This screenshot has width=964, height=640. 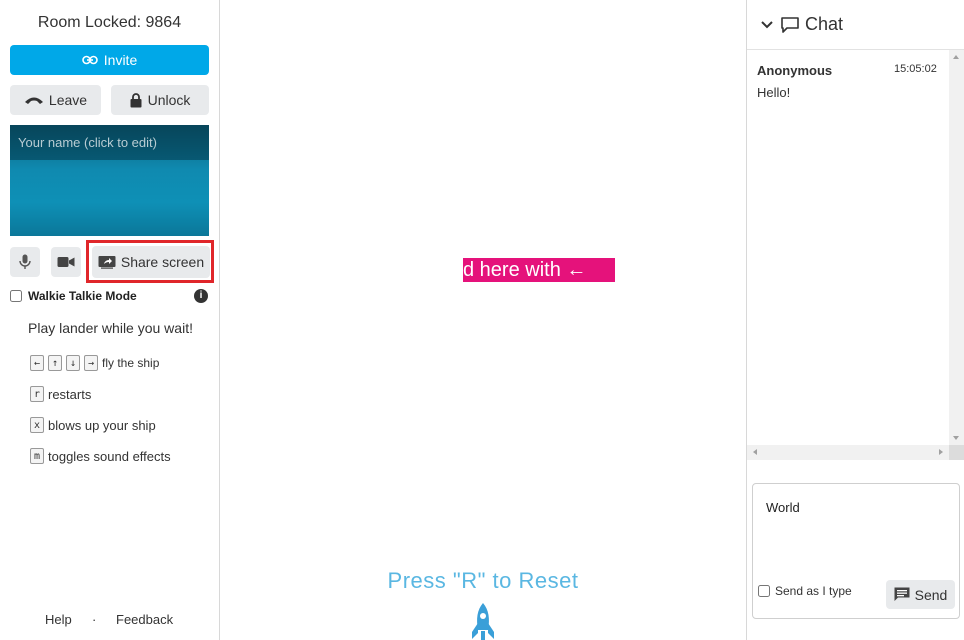 I want to click on unlock-label: Unlock, so click(x=169, y=100).